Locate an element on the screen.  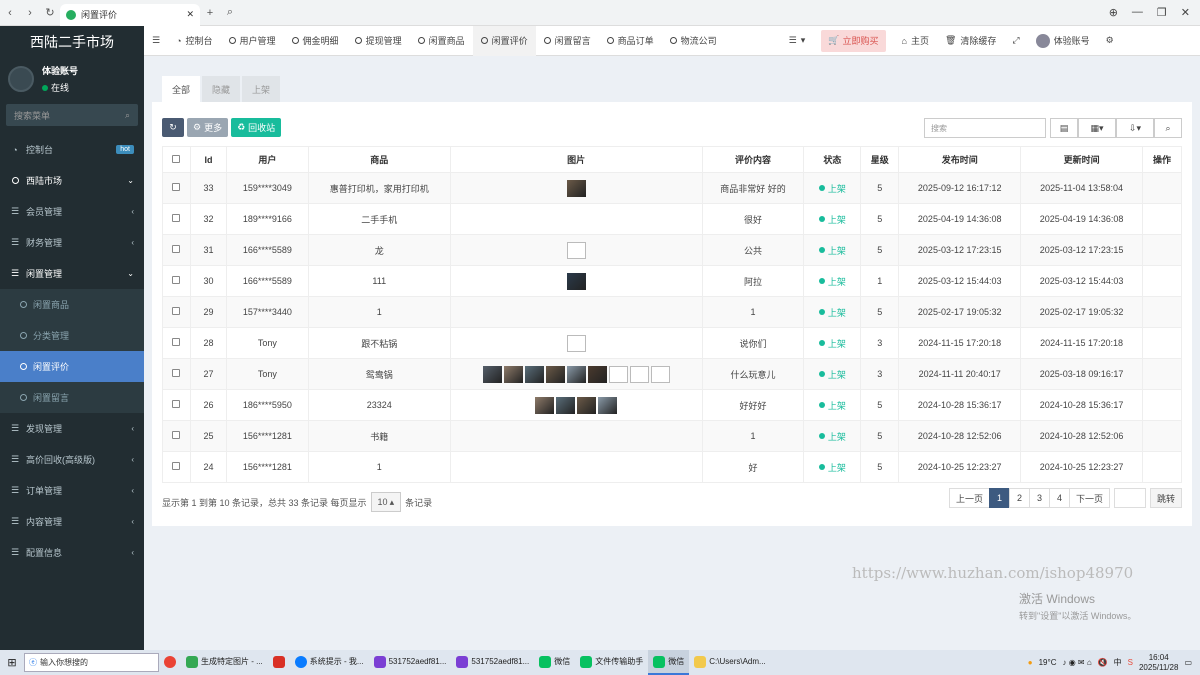
sidebar-item-discover: ☰ 发现管理 ‹ is located at coordinates (72, 428).